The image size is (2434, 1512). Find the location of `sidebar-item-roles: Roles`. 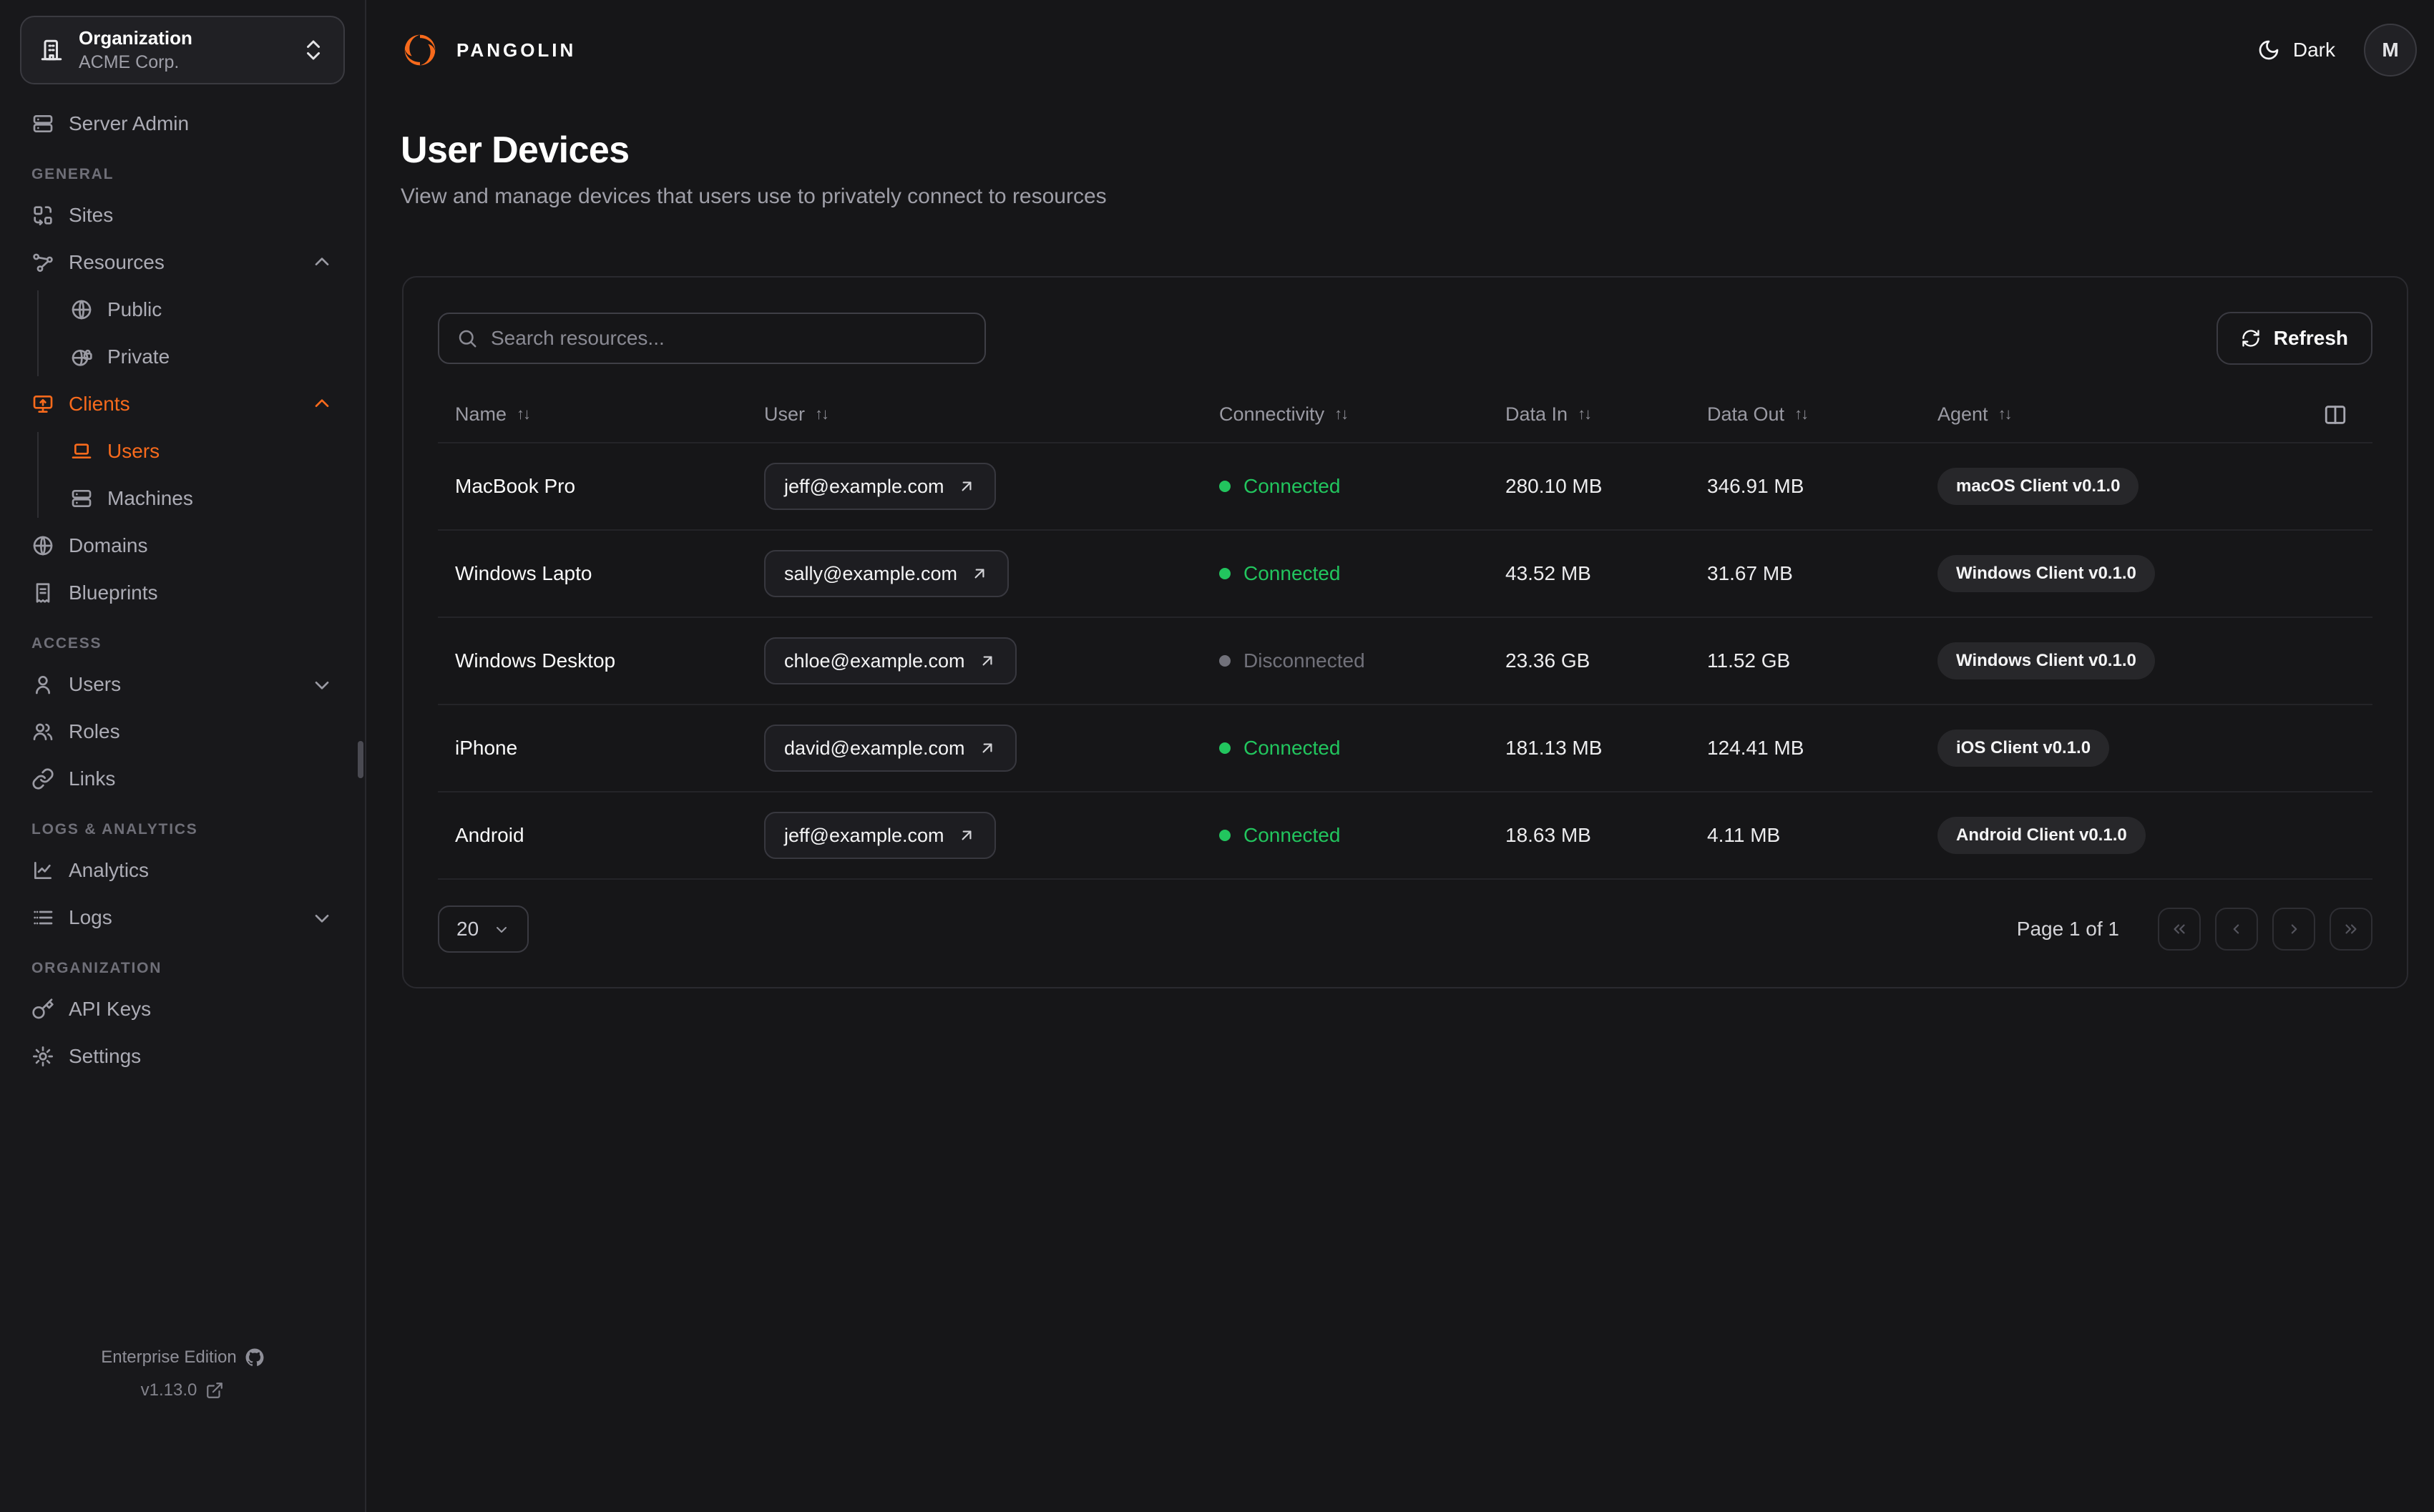

sidebar-item-roles: Roles is located at coordinates (182, 731).